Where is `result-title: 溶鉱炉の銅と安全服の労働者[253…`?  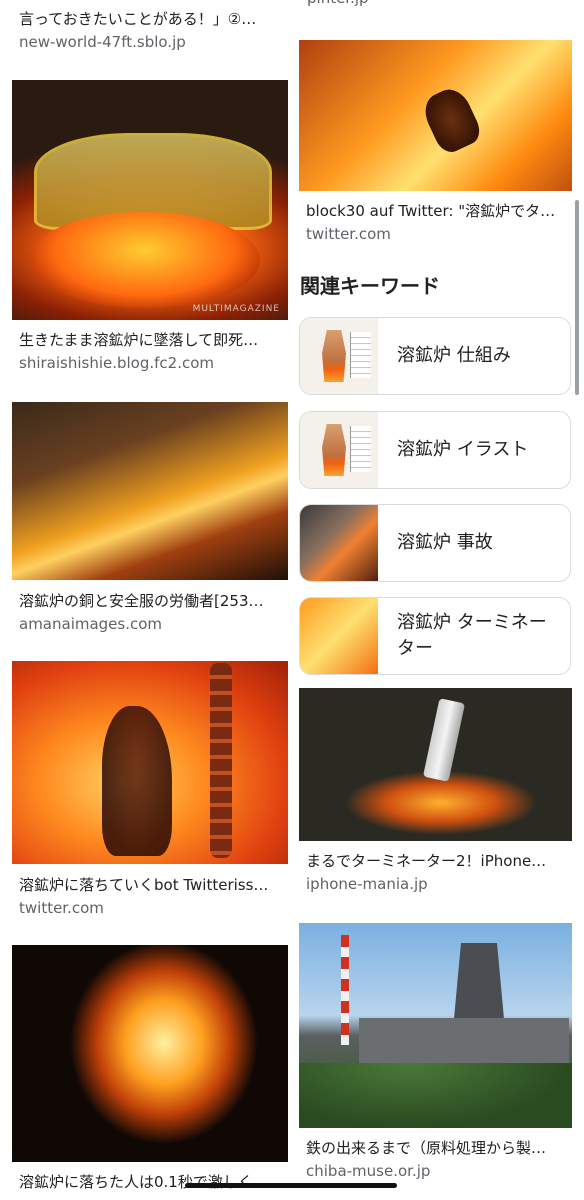 result-title: 溶鉱炉の銅と安全服の労働者[253… is located at coordinates (149, 601).